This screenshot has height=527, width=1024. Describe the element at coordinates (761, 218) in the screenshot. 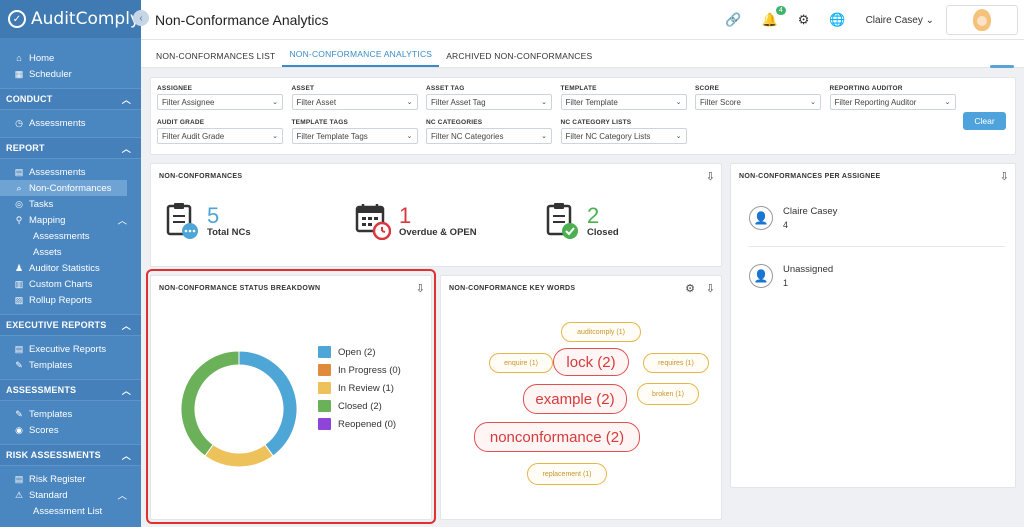

I see `user-icon: 👤` at that location.